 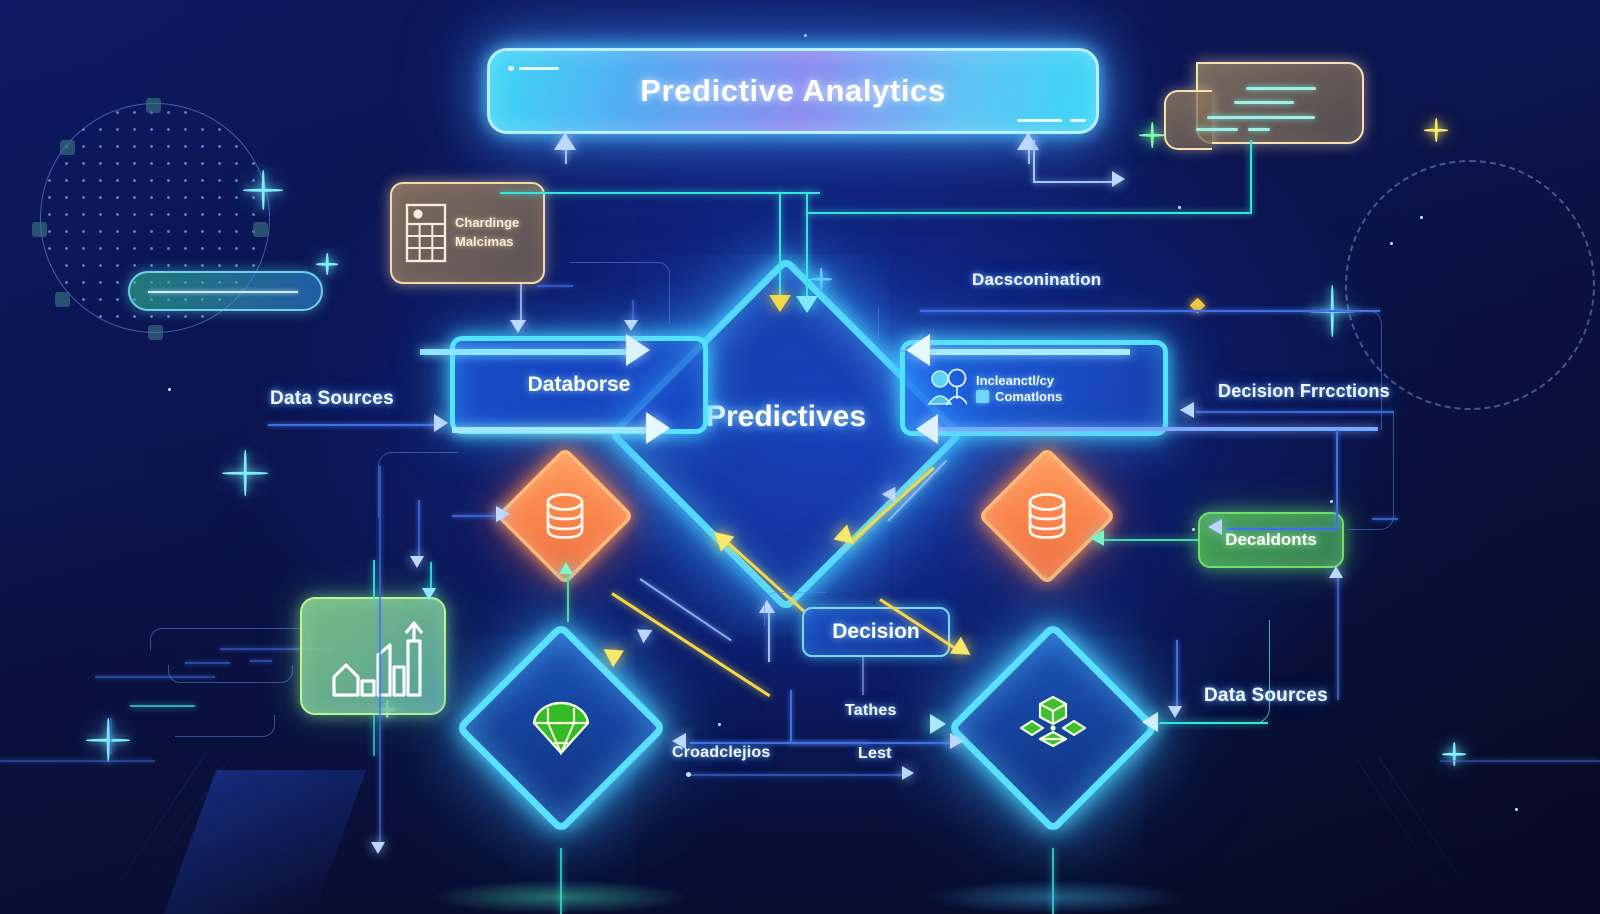 What do you see at coordinates (876, 631) in the screenshot?
I see `decision-box-label: Decision` at bounding box center [876, 631].